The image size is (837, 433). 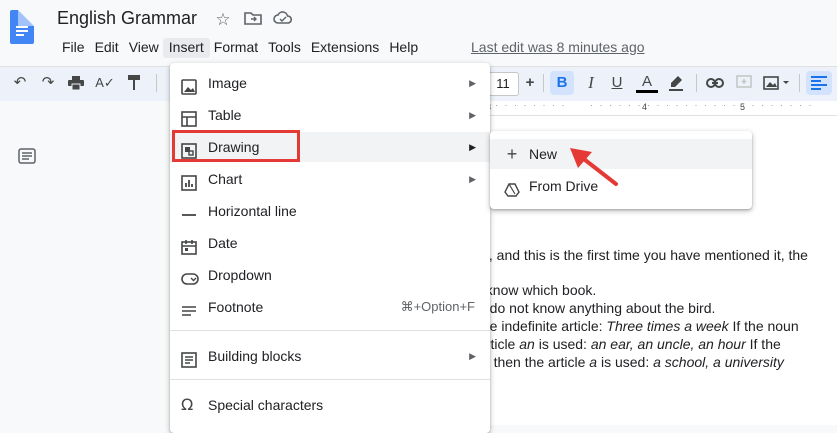 What do you see at coordinates (236, 146) in the screenshot?
I see `drawing-highlight-box` at bounding box center [236, 146].